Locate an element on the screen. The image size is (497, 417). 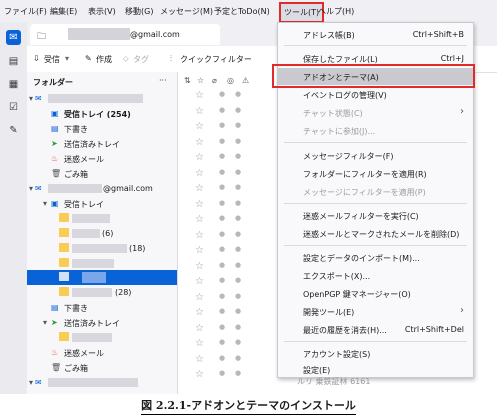
account-3: ▾ ✉ is located at coordinates (102, 382).